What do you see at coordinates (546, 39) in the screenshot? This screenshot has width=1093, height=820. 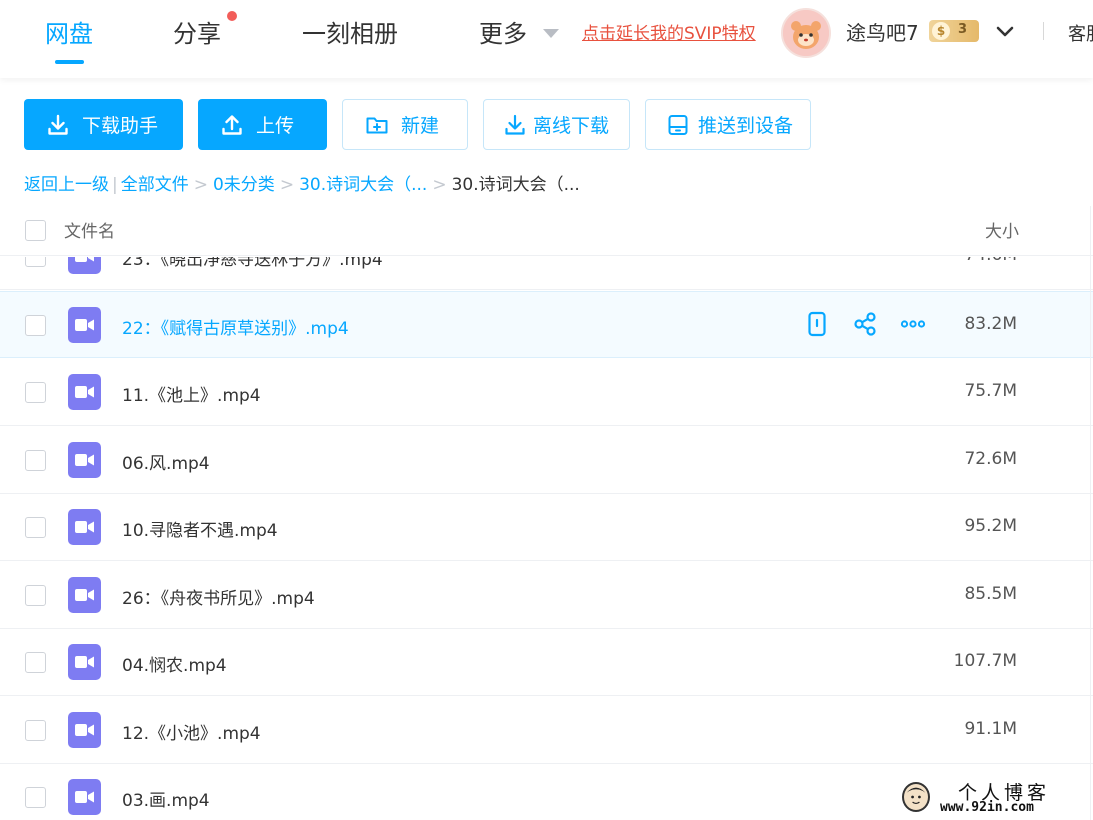 I see `top-navigation: 网盘 分享 一刻相册 更多 点击延长我的SVIP特权 途鸟吧7 $ 3 客服` at bounding box center [546, 39].